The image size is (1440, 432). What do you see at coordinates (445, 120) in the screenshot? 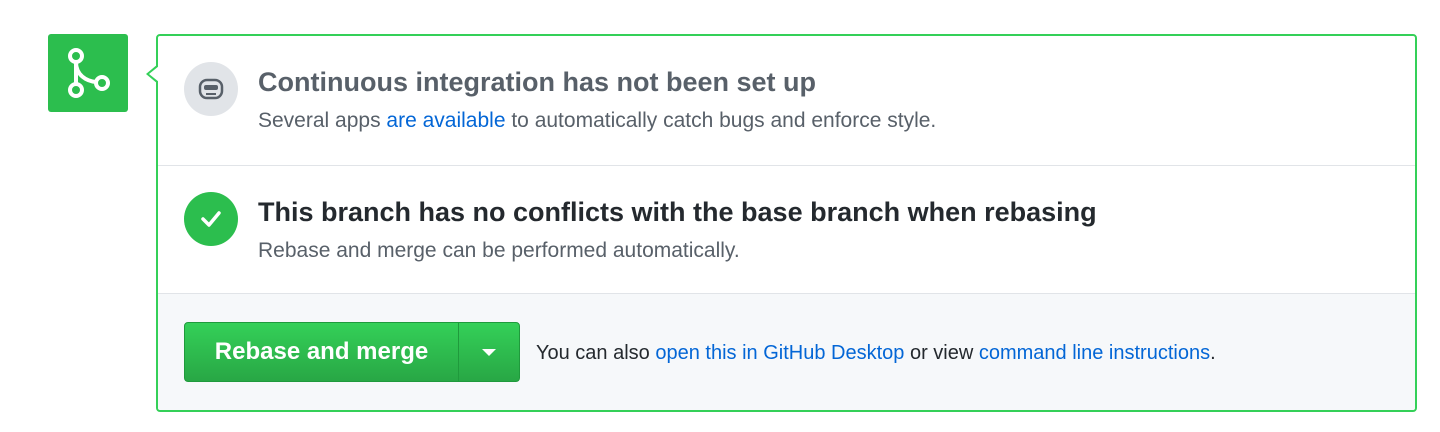
I see `apps-available-link: are available` at bounding box center [445, 120].